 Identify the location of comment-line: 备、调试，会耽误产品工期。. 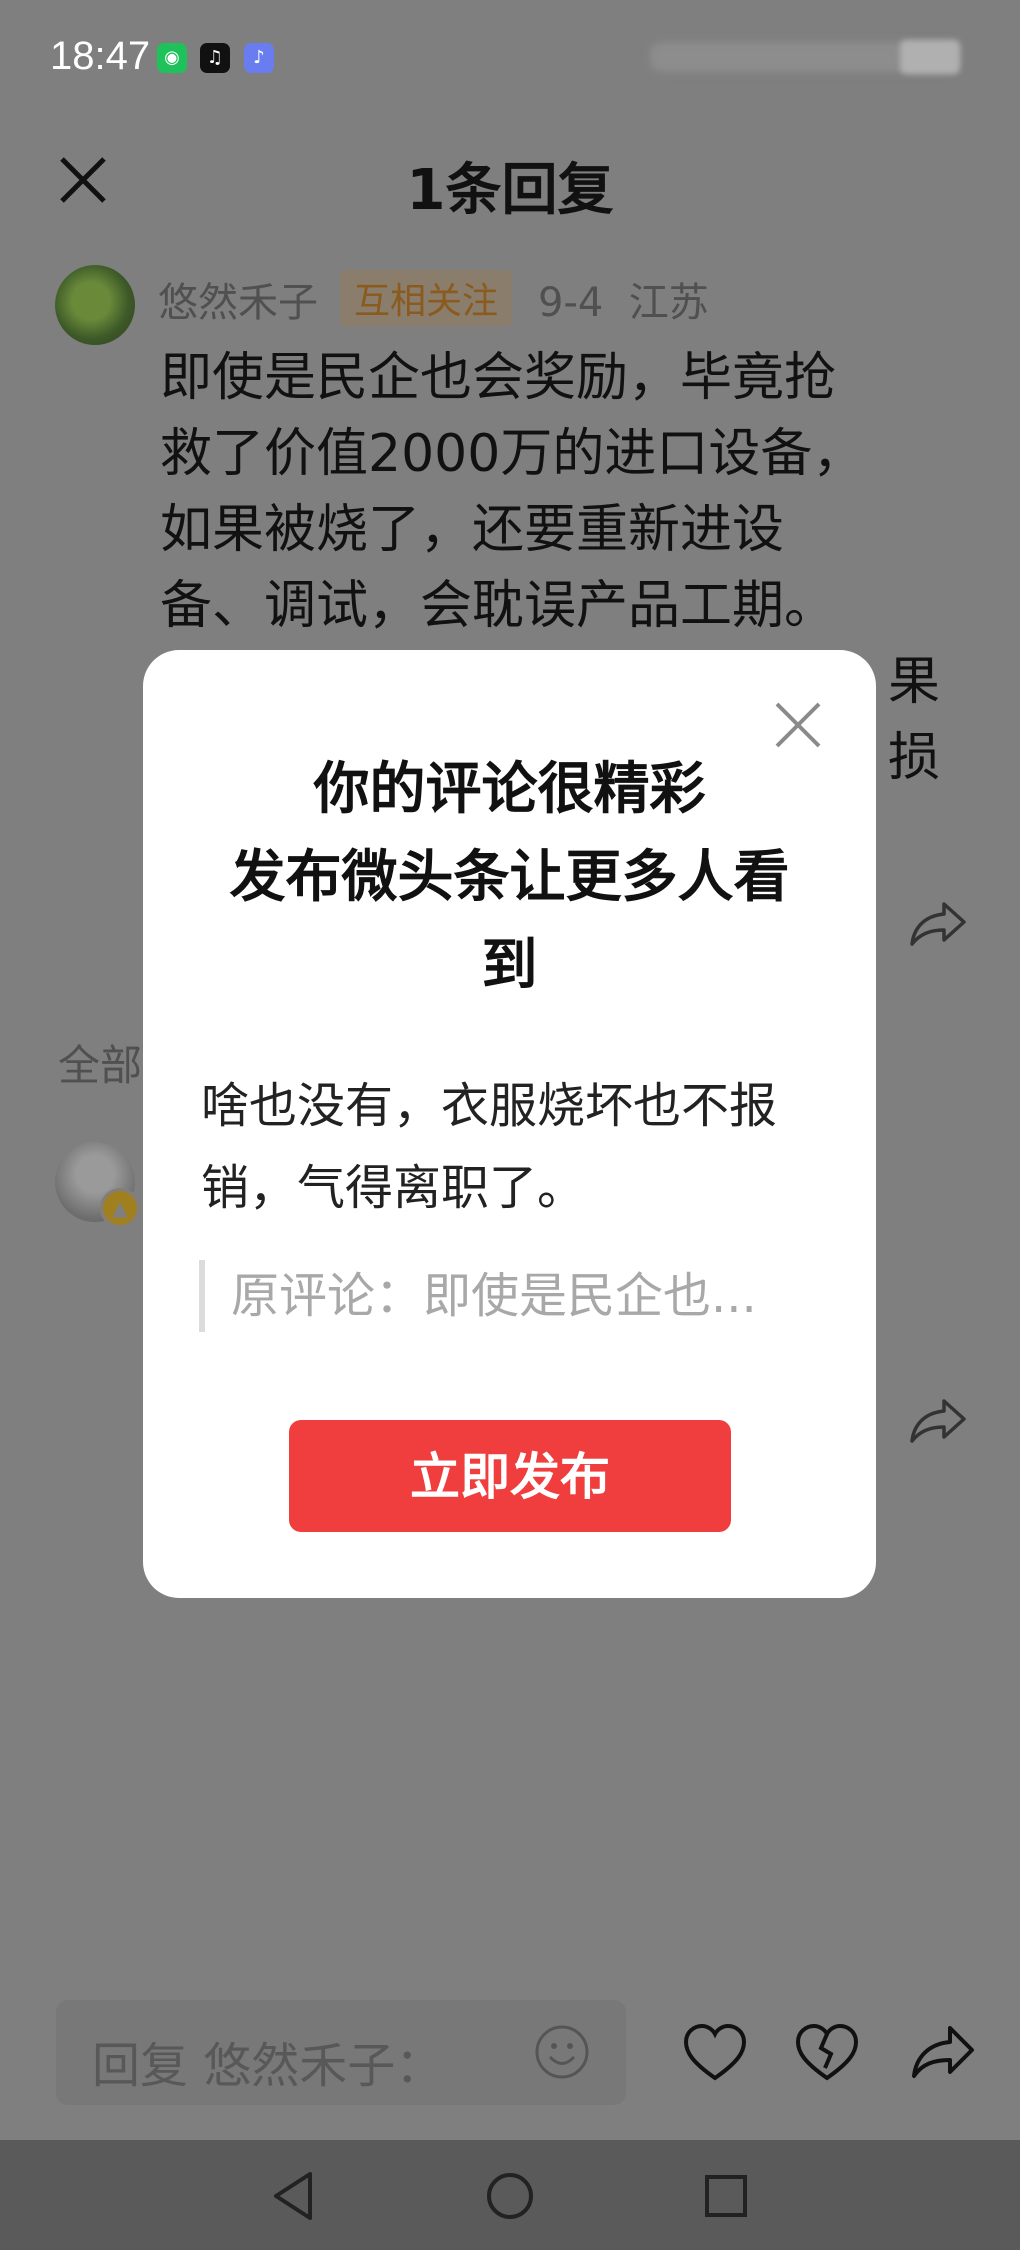
(498, 606).